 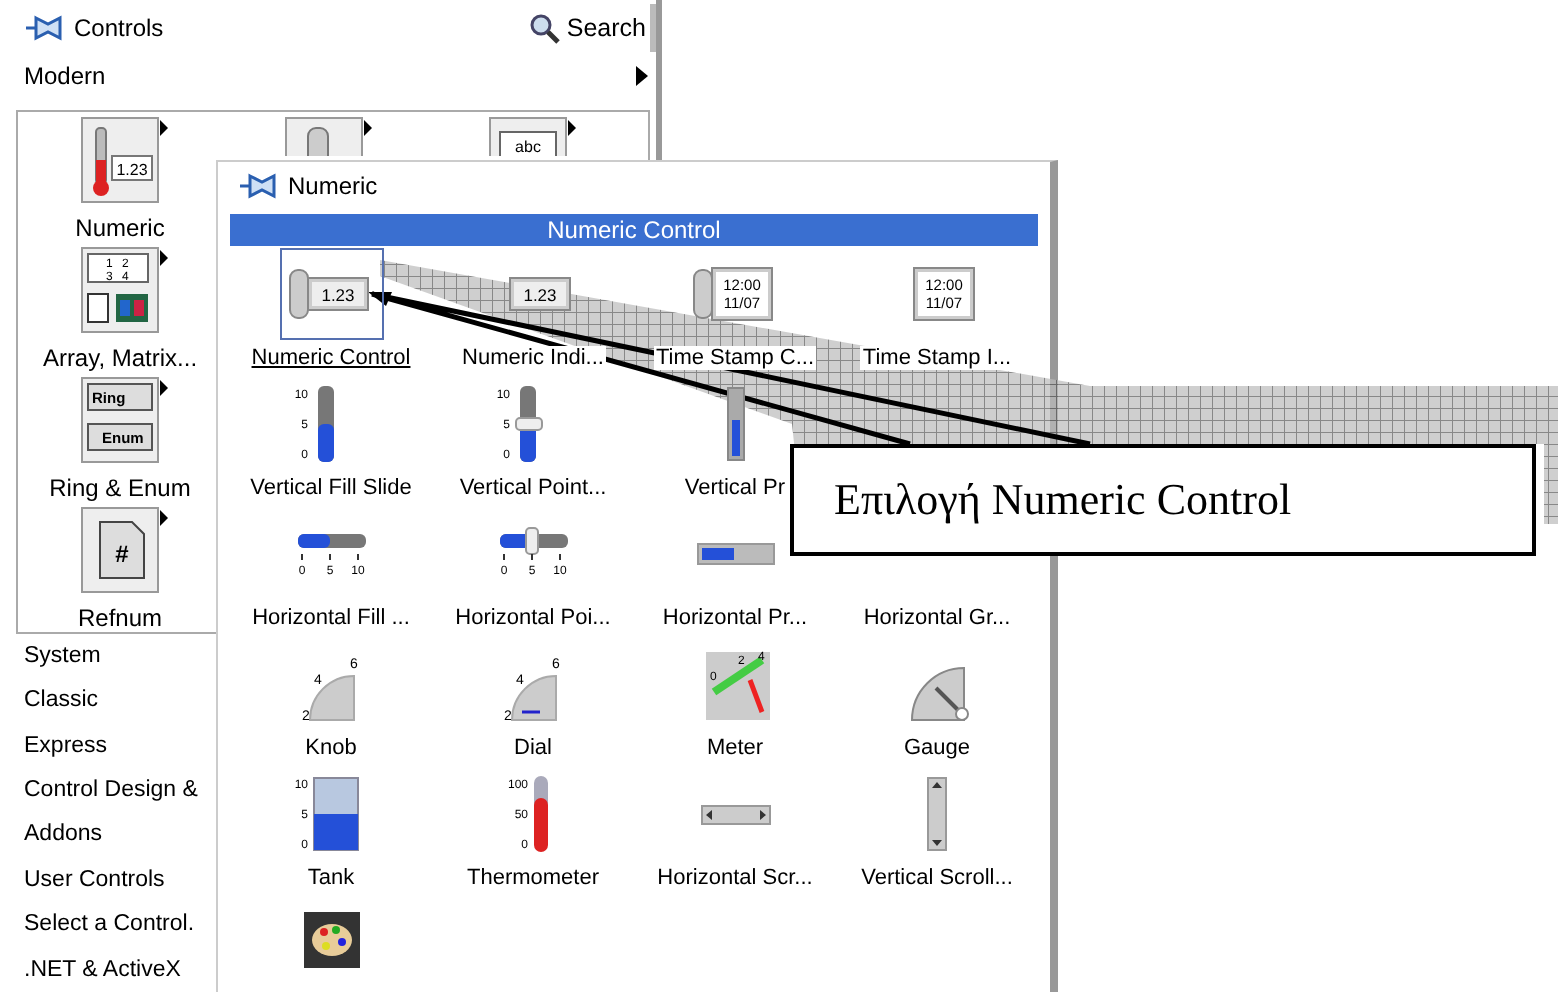 I want to click on category-item: Select a Control., so click(x=109, y=925).